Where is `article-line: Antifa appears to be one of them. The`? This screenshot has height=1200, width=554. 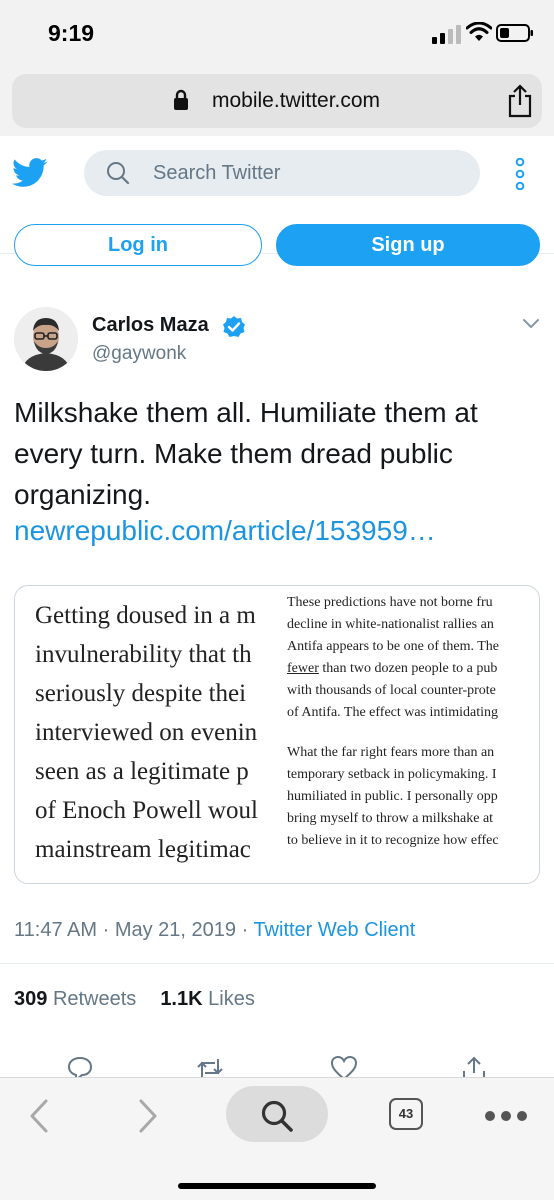 article-line: Antifa appears to be one of them. The is located at coordinates (393, 646).